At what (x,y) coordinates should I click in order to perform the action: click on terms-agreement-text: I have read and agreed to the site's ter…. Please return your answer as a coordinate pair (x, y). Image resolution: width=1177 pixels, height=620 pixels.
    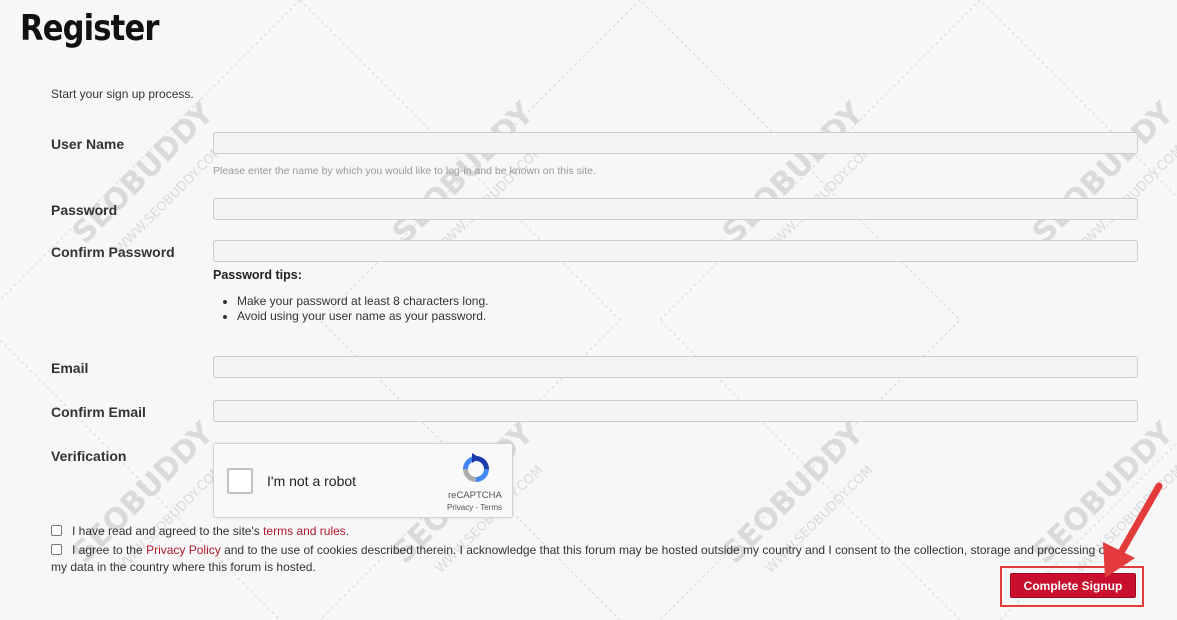
    Looking at the image, I should click on (210, 531).